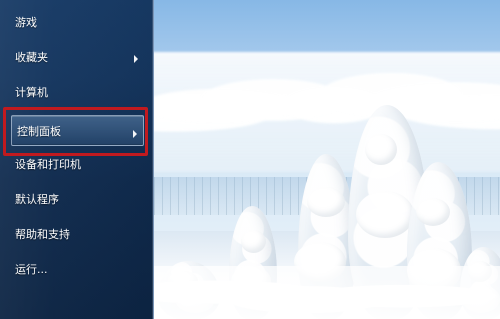 The width and height of the screenshot is (500, 319). Describe the element at coordinates (327, 292) in the screenshot. I see `foreground-snow` at that location.